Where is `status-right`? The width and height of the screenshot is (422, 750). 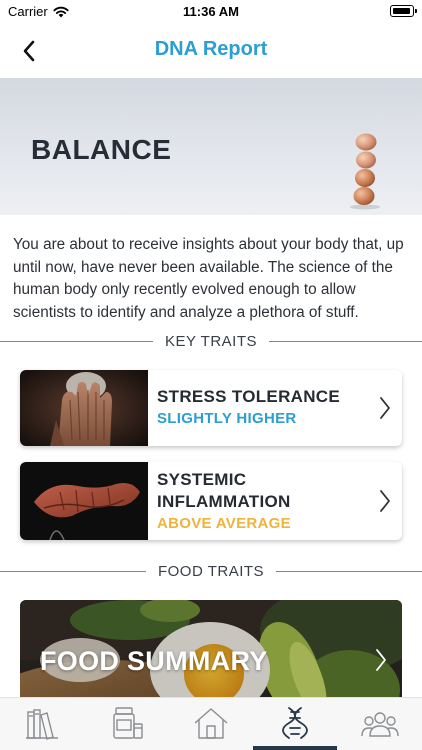 status-right is located at coordinates (403, 11).